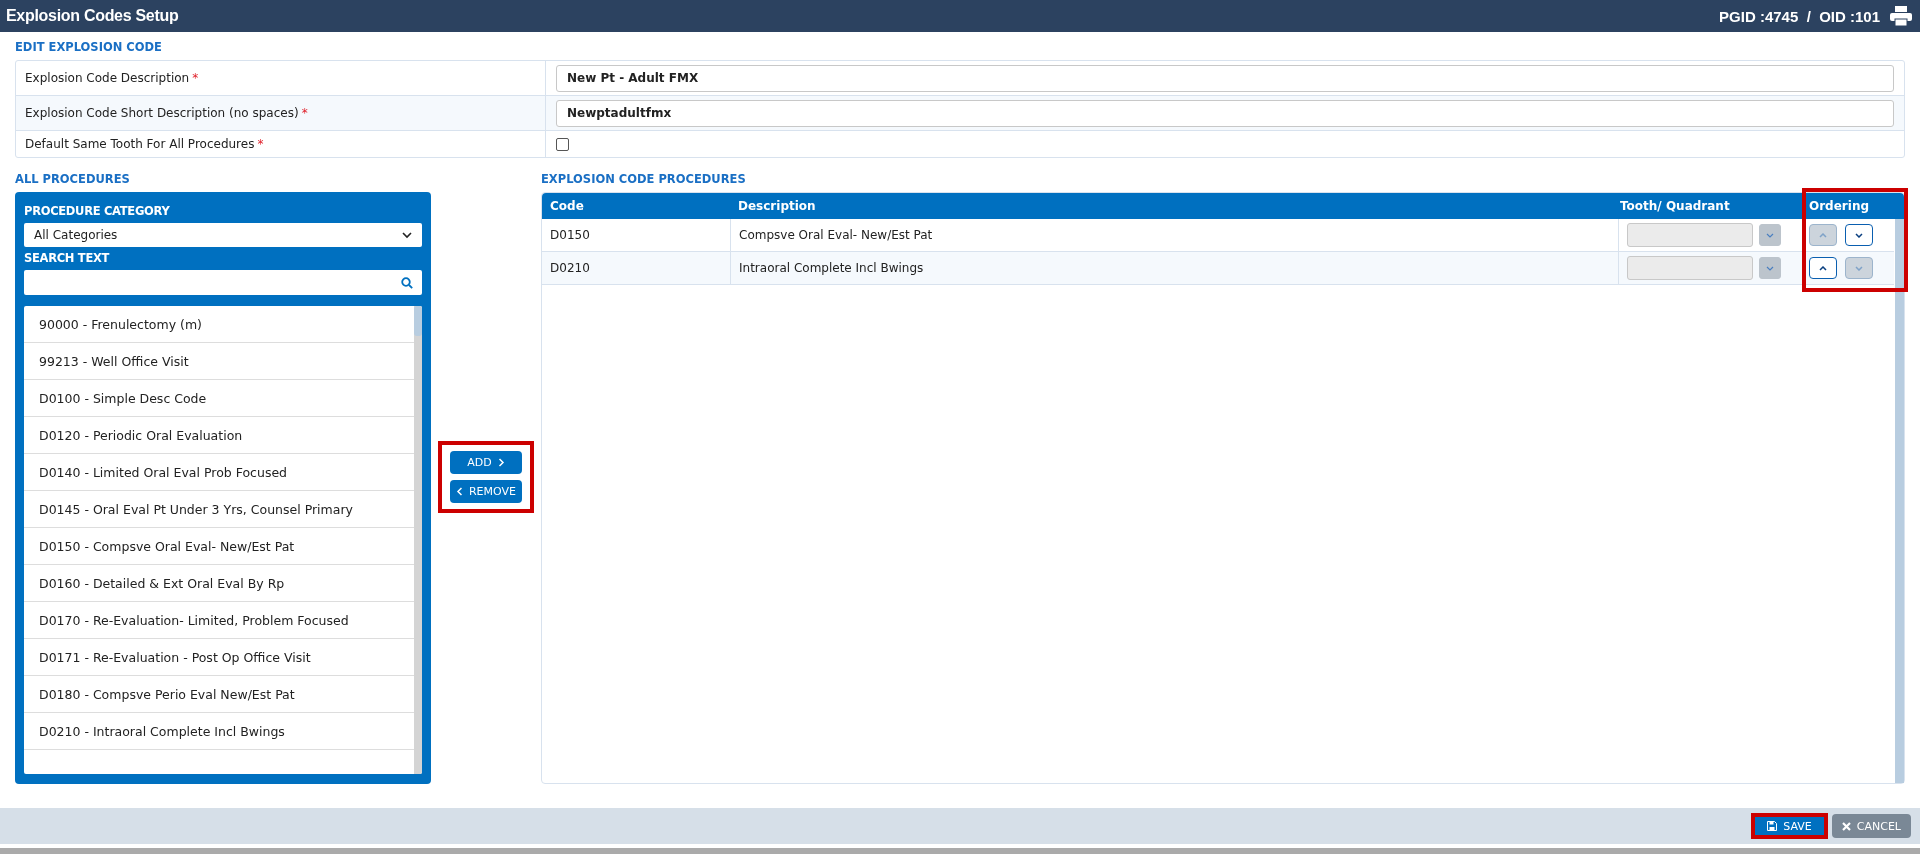  I want to click on close-icon, so click(1846, 826).